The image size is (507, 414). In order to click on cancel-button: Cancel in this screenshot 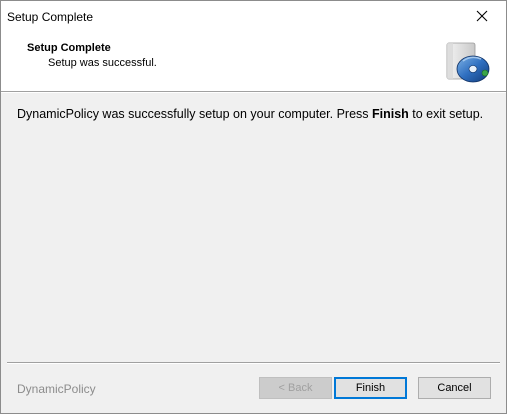, I will do `click(454, 388)`.